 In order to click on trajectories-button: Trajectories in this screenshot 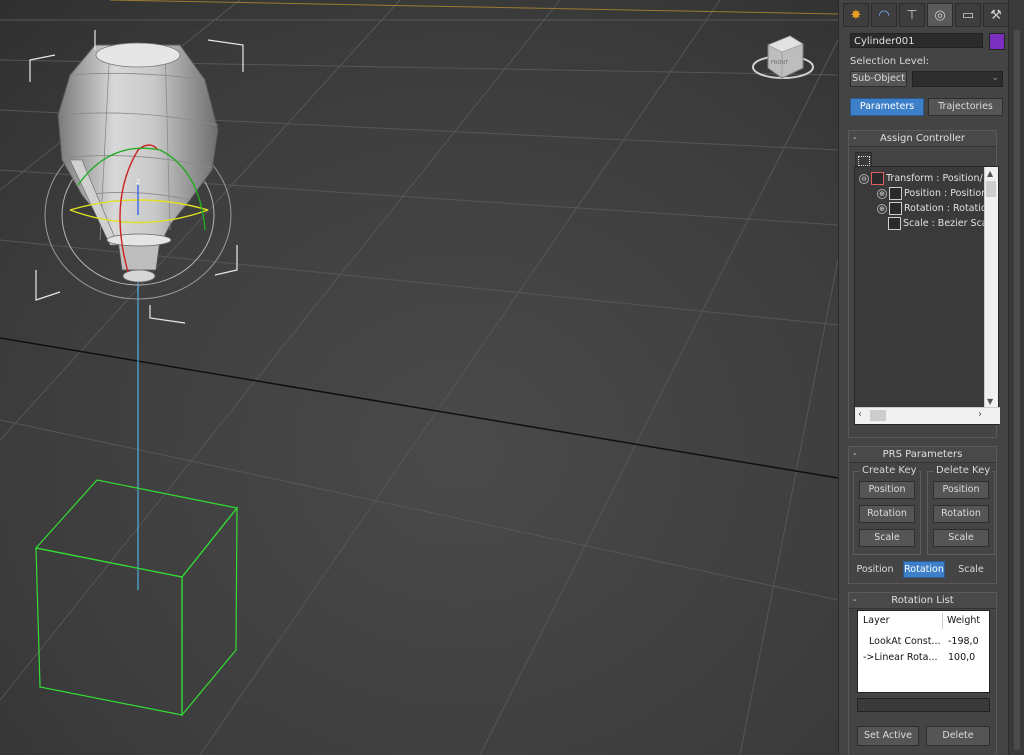, I will do `click(965, 107)`.